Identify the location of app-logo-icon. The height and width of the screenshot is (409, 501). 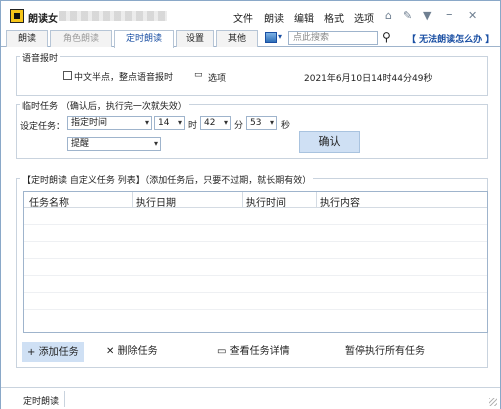
(17, 16).